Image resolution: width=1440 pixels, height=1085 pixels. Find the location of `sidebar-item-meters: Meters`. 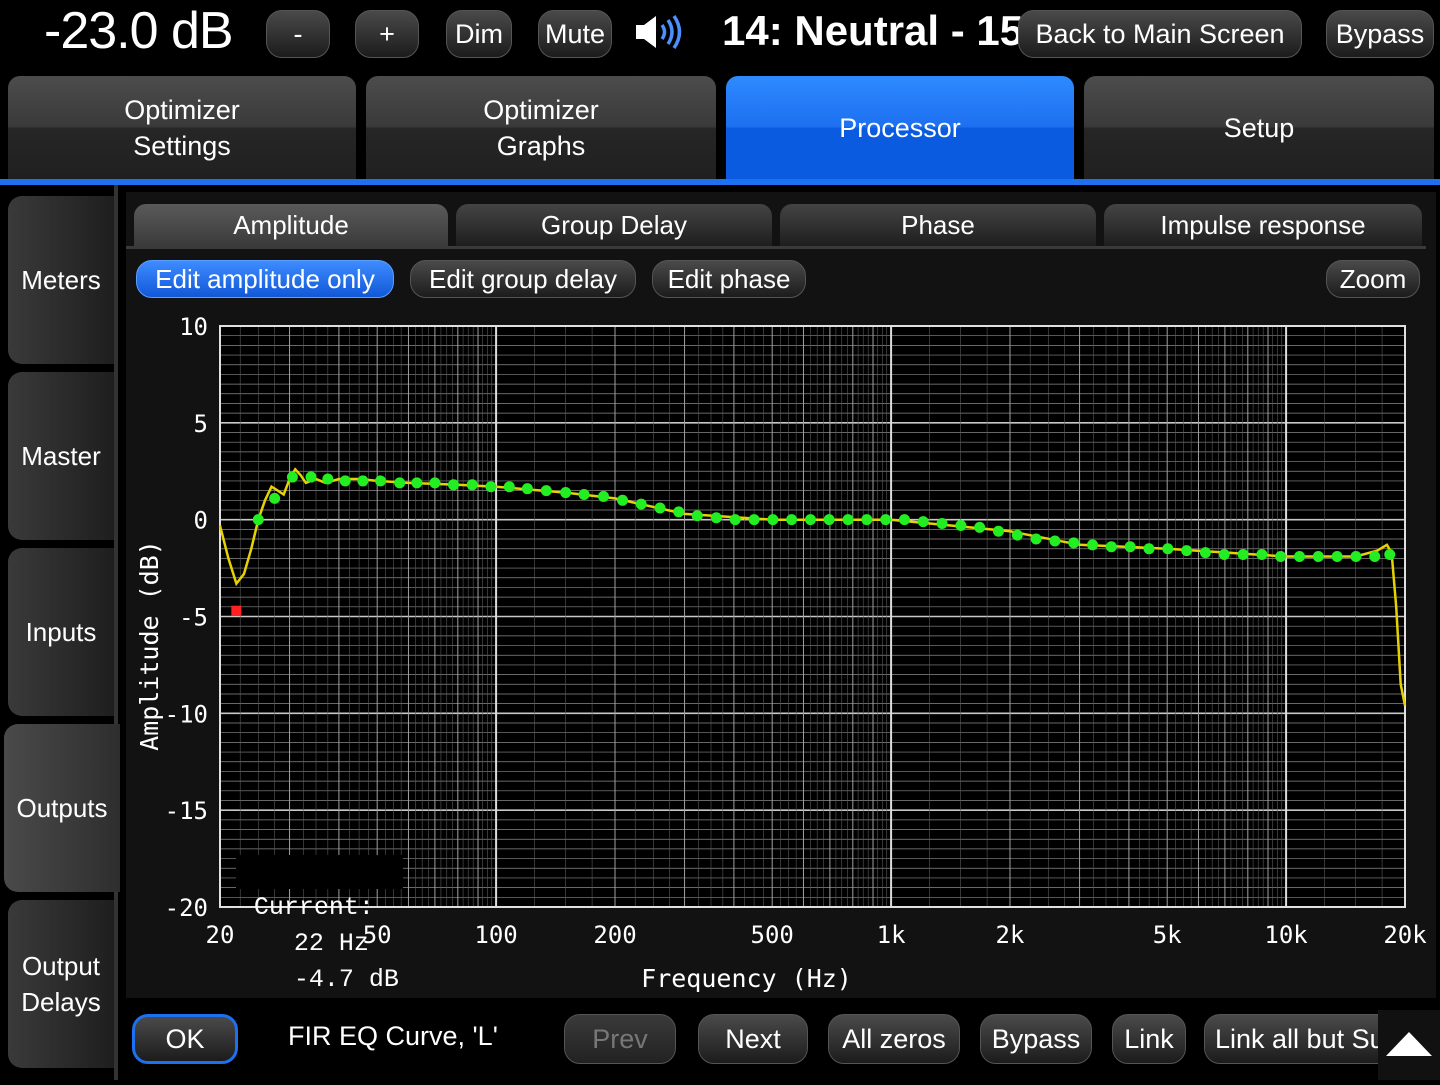

sidebar-item-meters: Meters is located at coordinates (61, 280).